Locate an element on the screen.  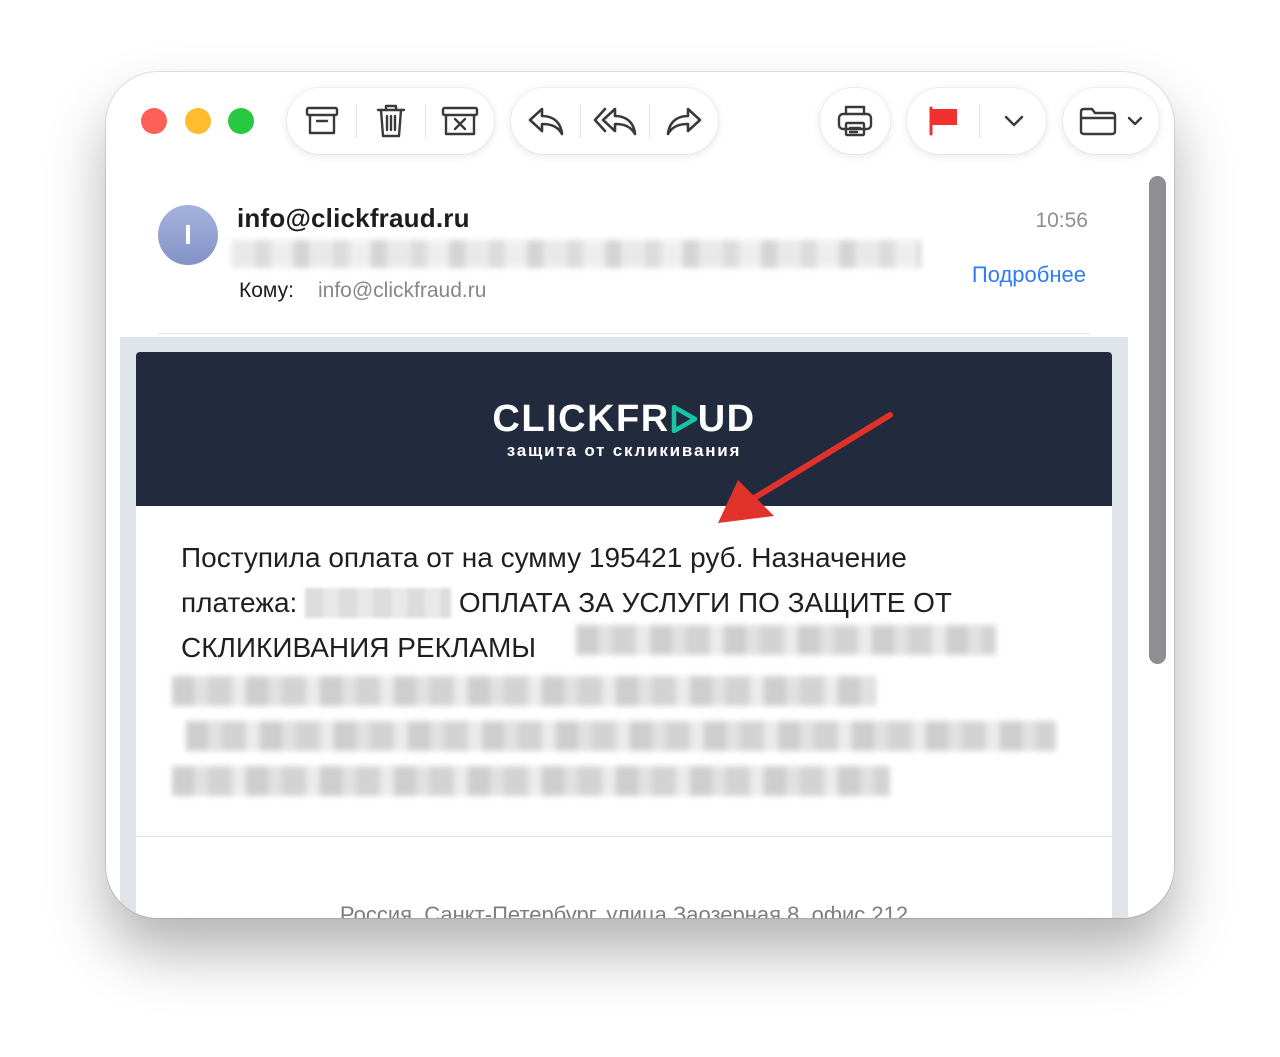
forward-icon is located at coordinates (684, 121).